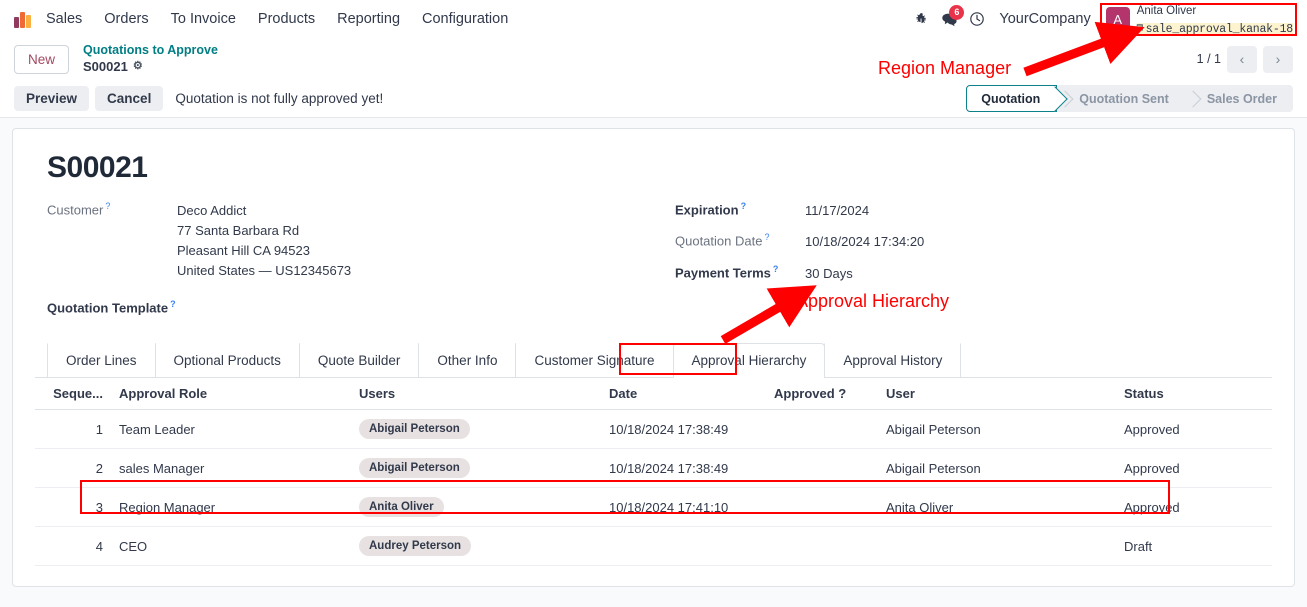 The width and height of the screenshot is (1307, 607). What do you see at coordinates (105, 66) in the screenshot?
I see `breadcrumb-current-label: S00021` at bounding box center [105, 66].